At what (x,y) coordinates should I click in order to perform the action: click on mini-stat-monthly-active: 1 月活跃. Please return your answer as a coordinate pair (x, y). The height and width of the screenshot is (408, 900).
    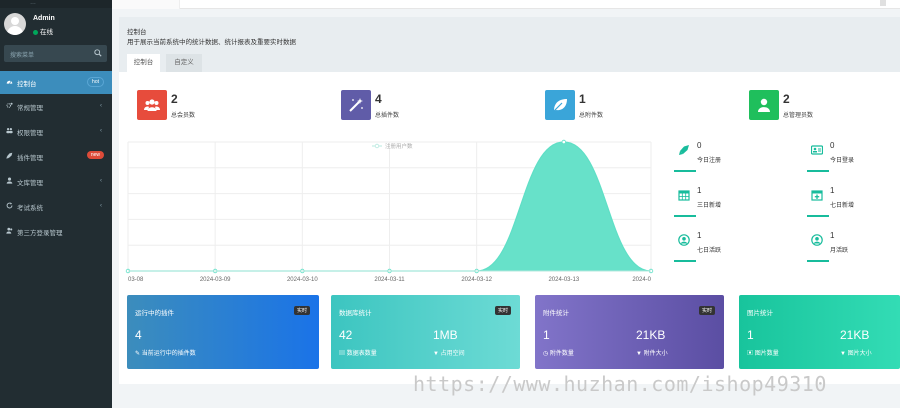
    Looking at the image, I should click on (831, 248).